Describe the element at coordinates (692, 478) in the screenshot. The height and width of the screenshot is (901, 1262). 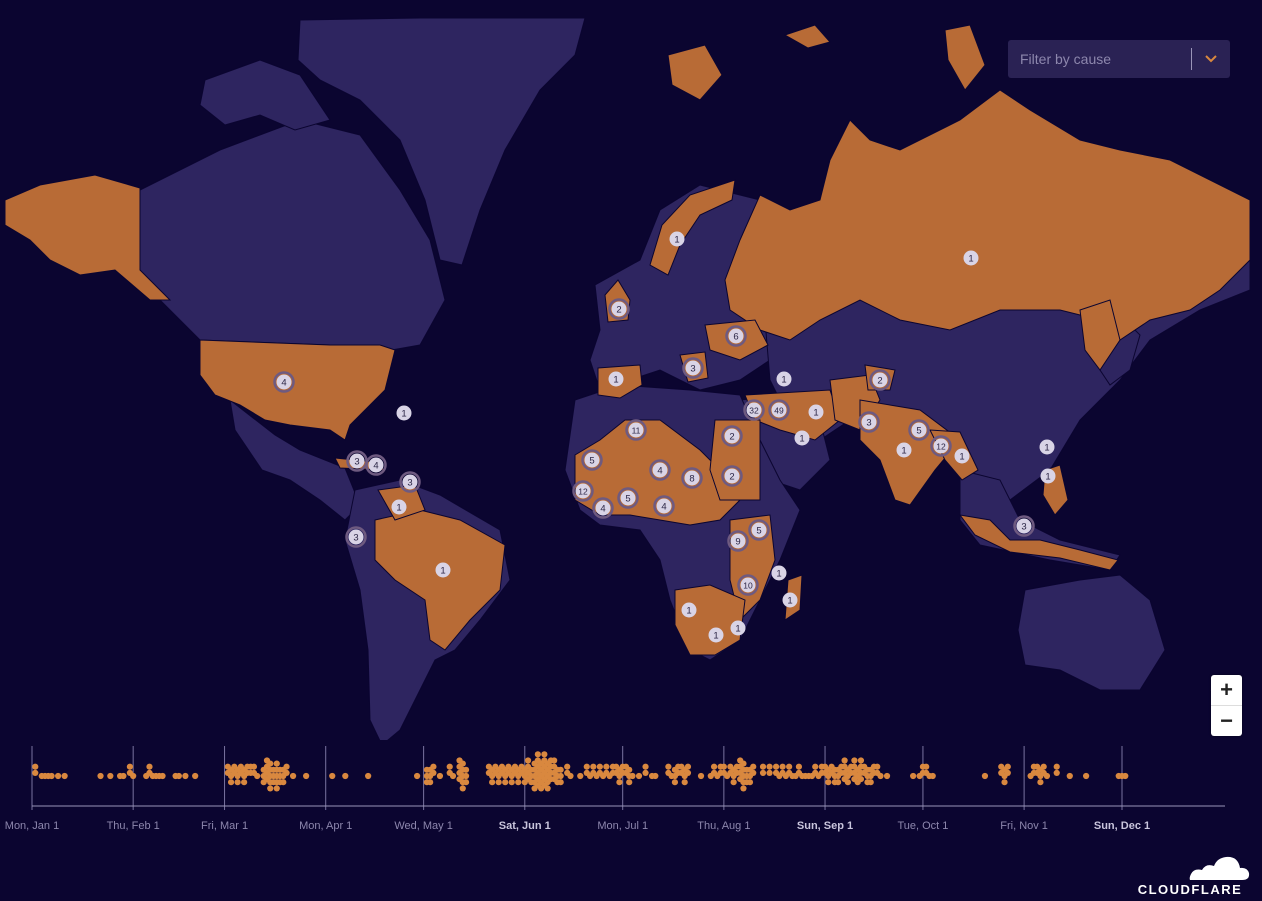
I see `marker-chad: 8` at that location.